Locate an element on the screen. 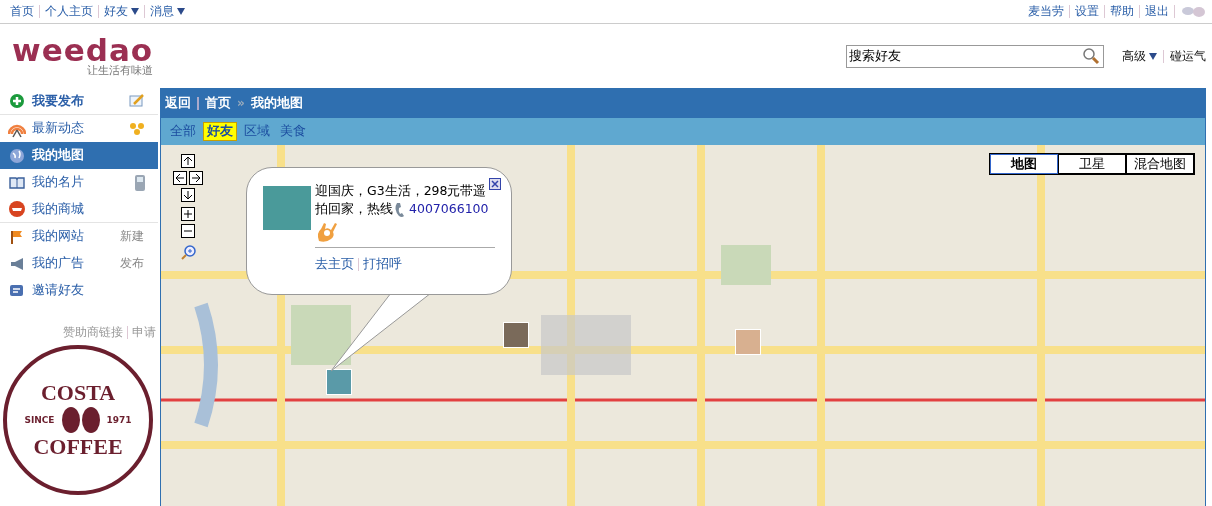 The height and width of the screenshot is (506, 1212). close-icon is located at coordinates (495, 184).